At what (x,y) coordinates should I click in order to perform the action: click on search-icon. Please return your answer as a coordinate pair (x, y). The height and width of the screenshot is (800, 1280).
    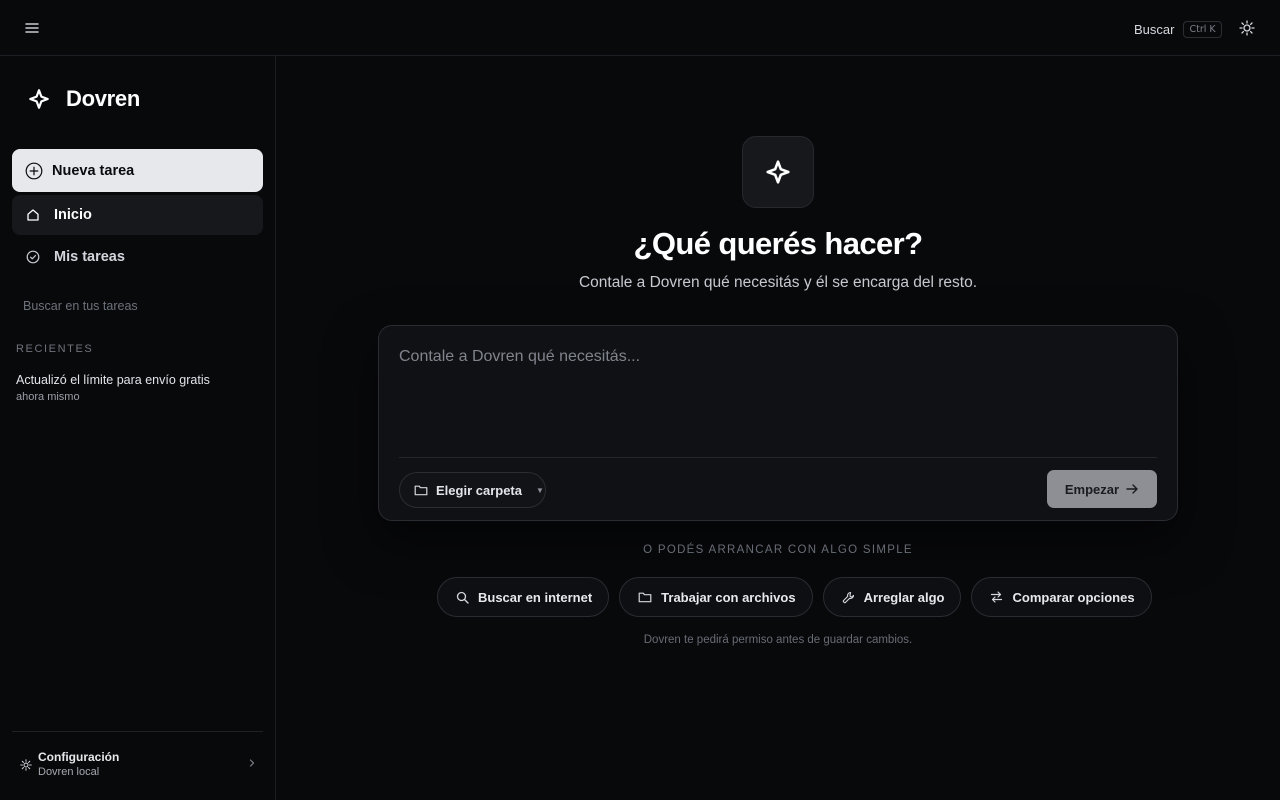
    Looking at the image, I should click on (462, 597).